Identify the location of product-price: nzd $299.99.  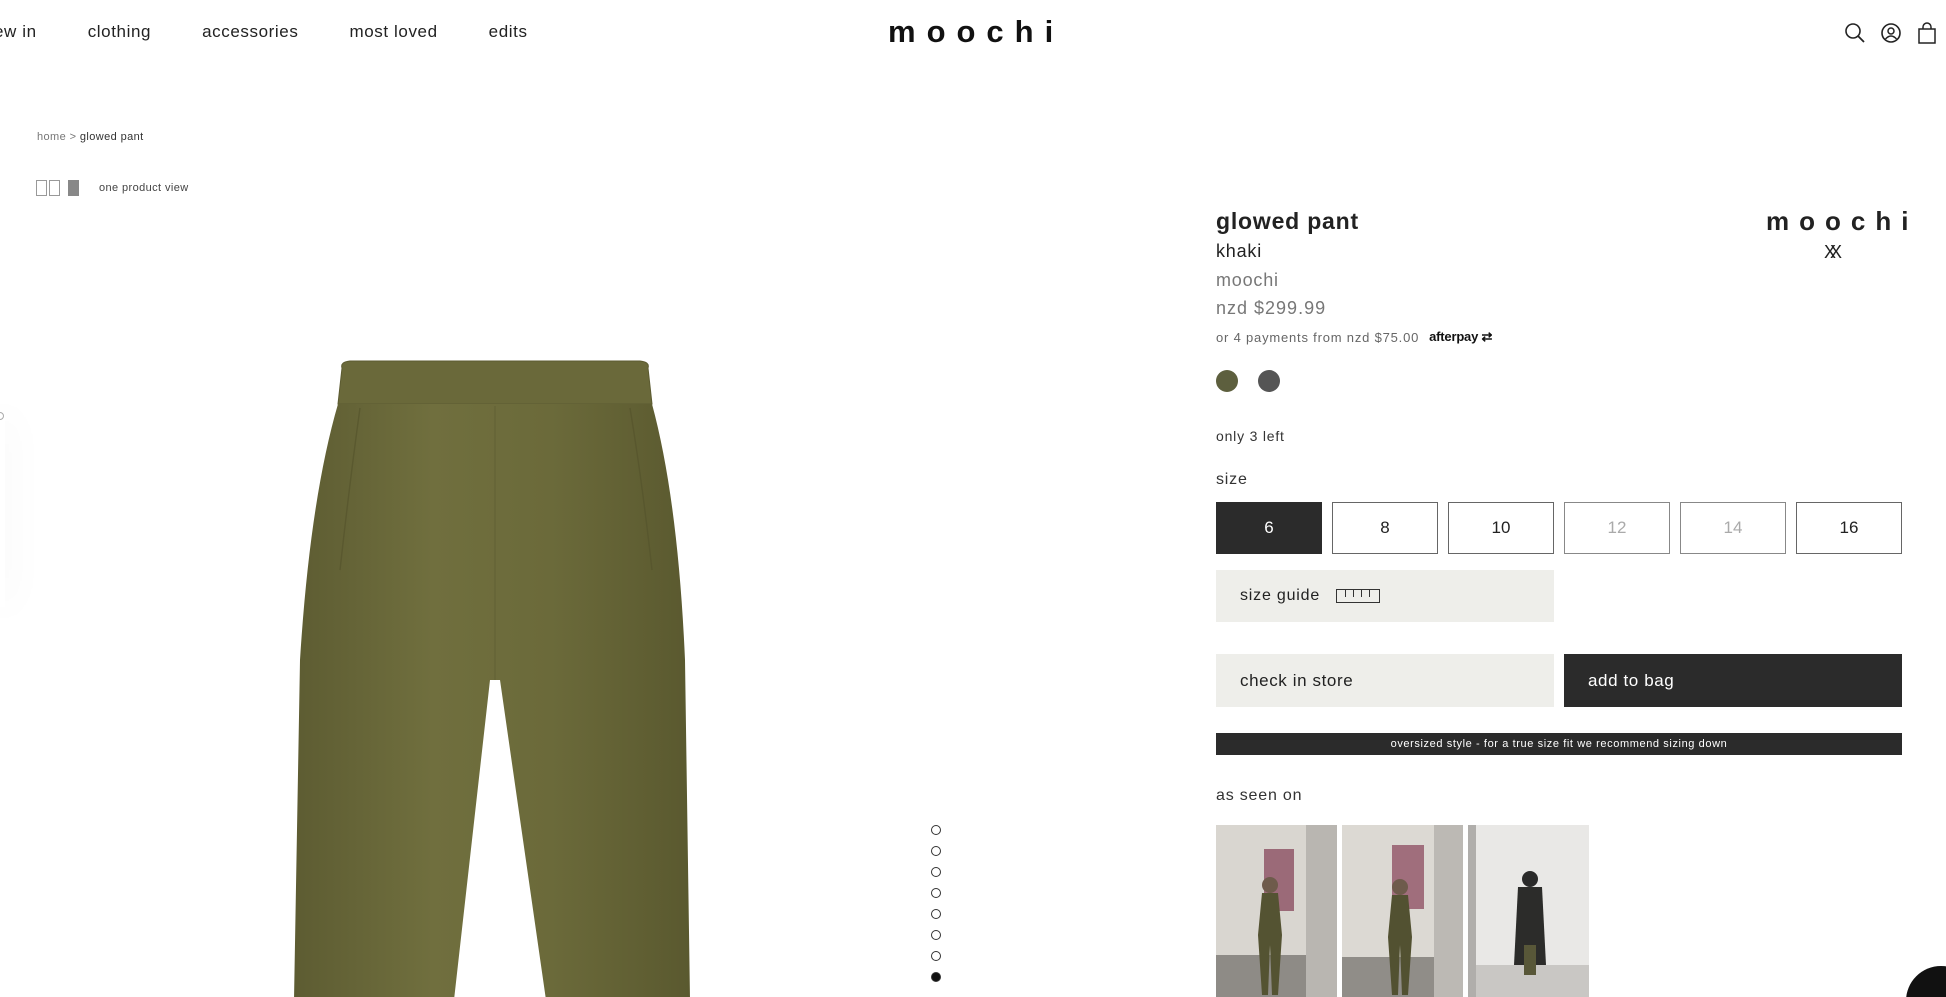
(1271, 308).